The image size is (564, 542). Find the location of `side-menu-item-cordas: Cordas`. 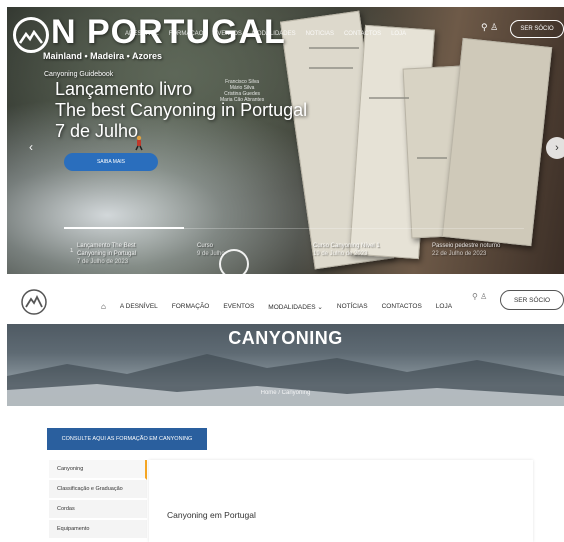

side-menu-item-cordas: Cordas is located at coordinates (98, 510).